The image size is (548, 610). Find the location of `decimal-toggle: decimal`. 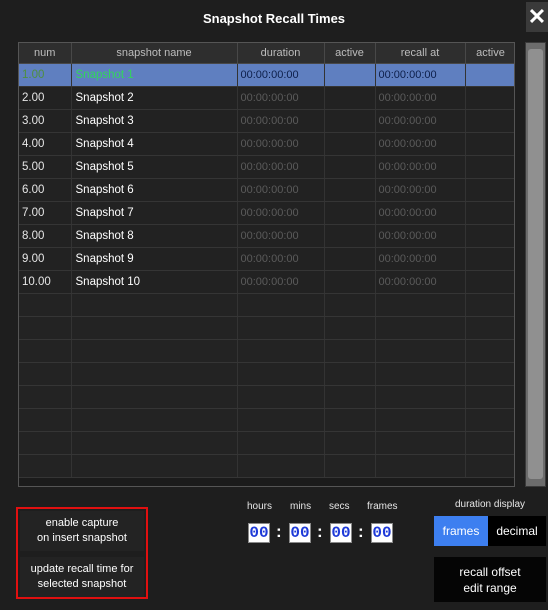

decimal-toggle: decimal is located at coordinates (517, 531).